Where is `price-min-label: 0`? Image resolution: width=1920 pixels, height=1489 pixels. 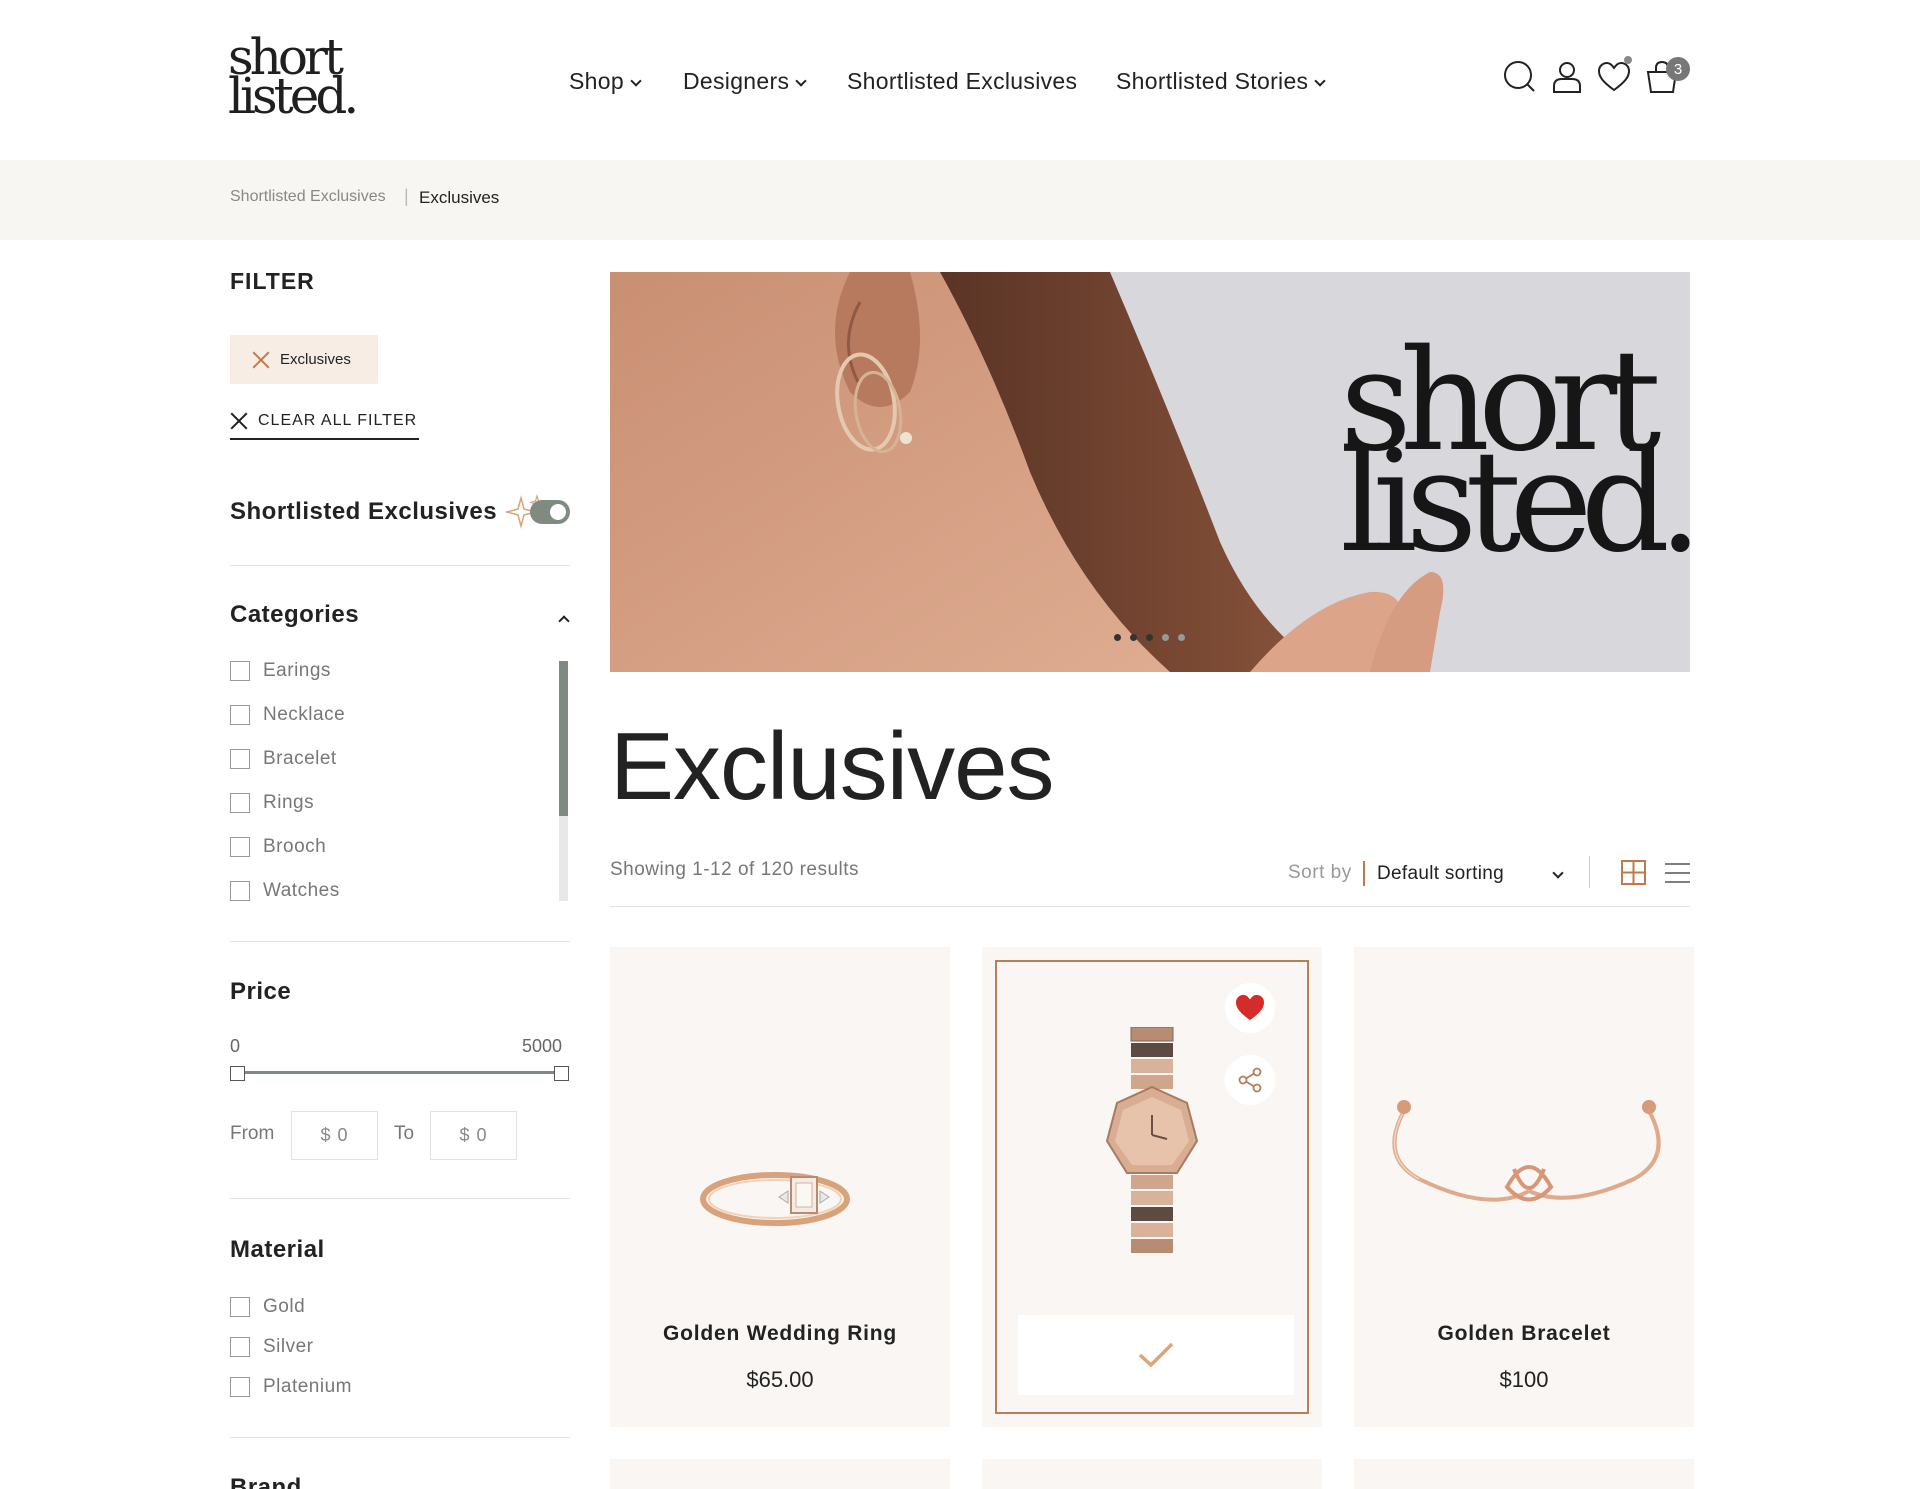
price-min-label: 0 is located at coordinates (235, 1046).